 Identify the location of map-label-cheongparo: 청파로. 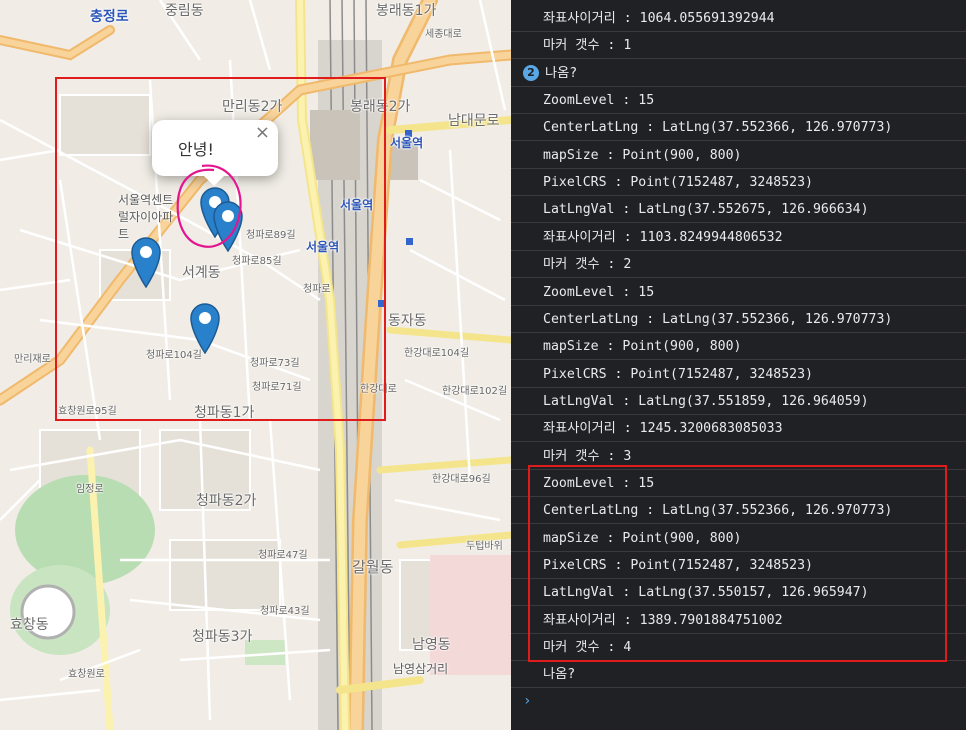
(317, 289).